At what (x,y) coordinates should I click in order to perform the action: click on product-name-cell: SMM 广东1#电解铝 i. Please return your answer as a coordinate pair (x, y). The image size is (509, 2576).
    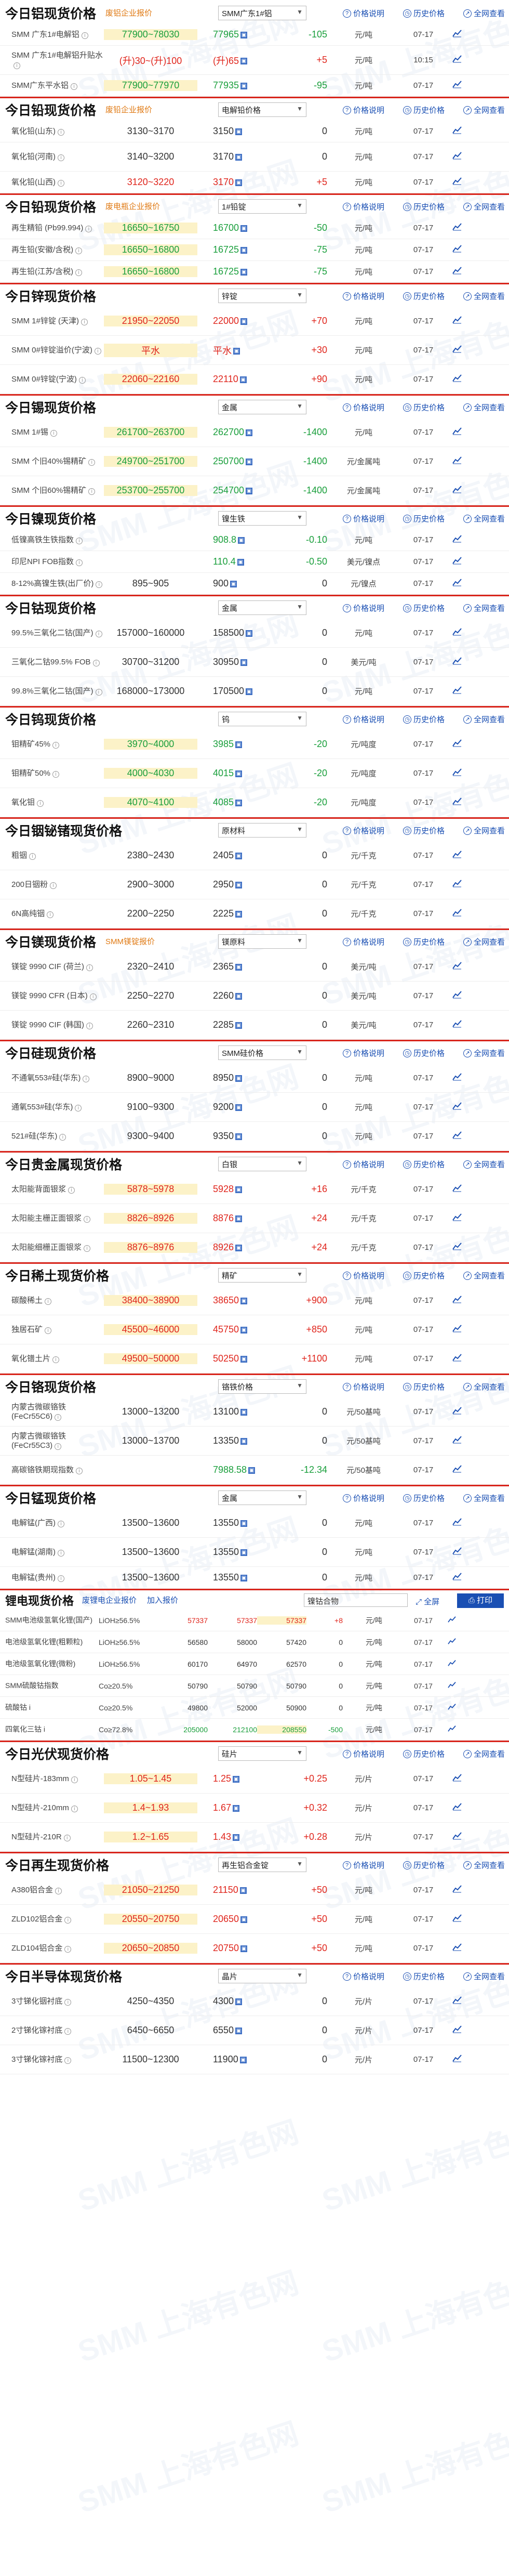
    Looking at the image, I should click on (52, 35).